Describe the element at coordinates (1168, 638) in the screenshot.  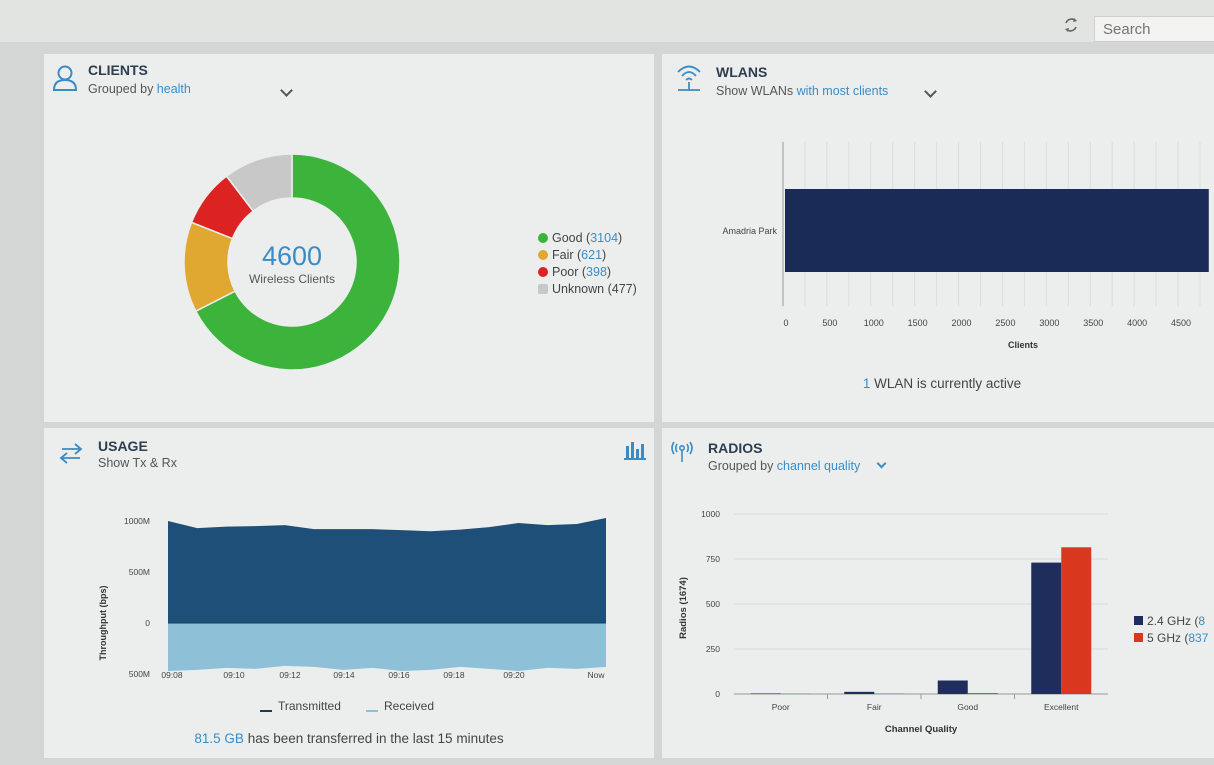
I see `legend-label: 5 GHz (` at that location.